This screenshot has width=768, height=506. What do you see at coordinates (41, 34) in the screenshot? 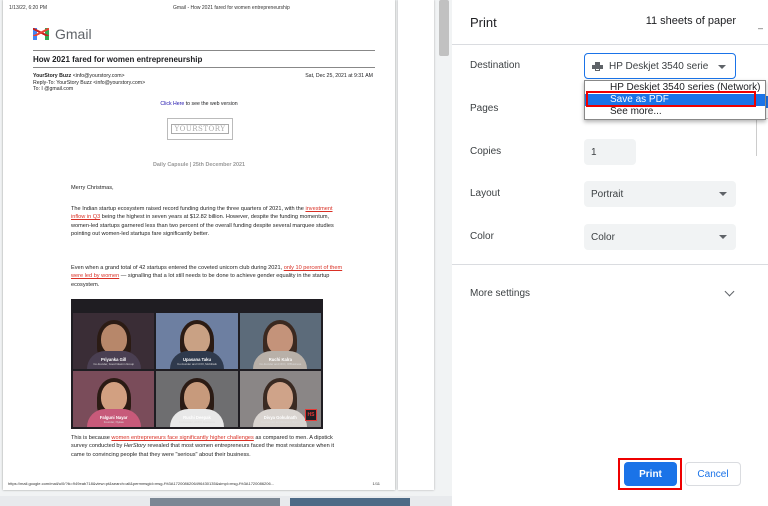
I see `gmail-icon` at bounding box center [41, 34].